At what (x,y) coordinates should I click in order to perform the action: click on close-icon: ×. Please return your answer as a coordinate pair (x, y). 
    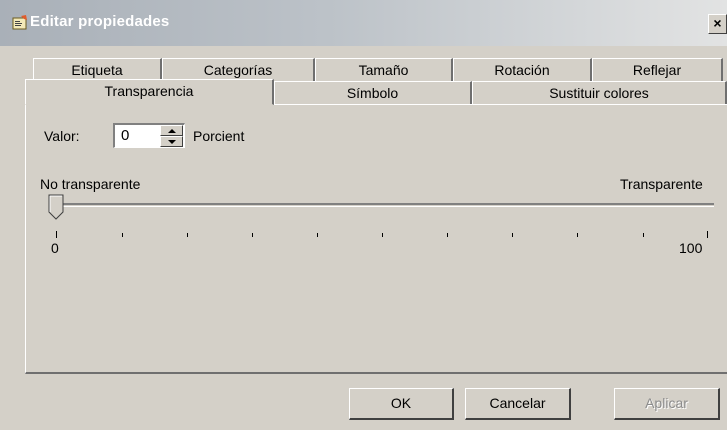
    Looking at the image, I should click on (717, 23).